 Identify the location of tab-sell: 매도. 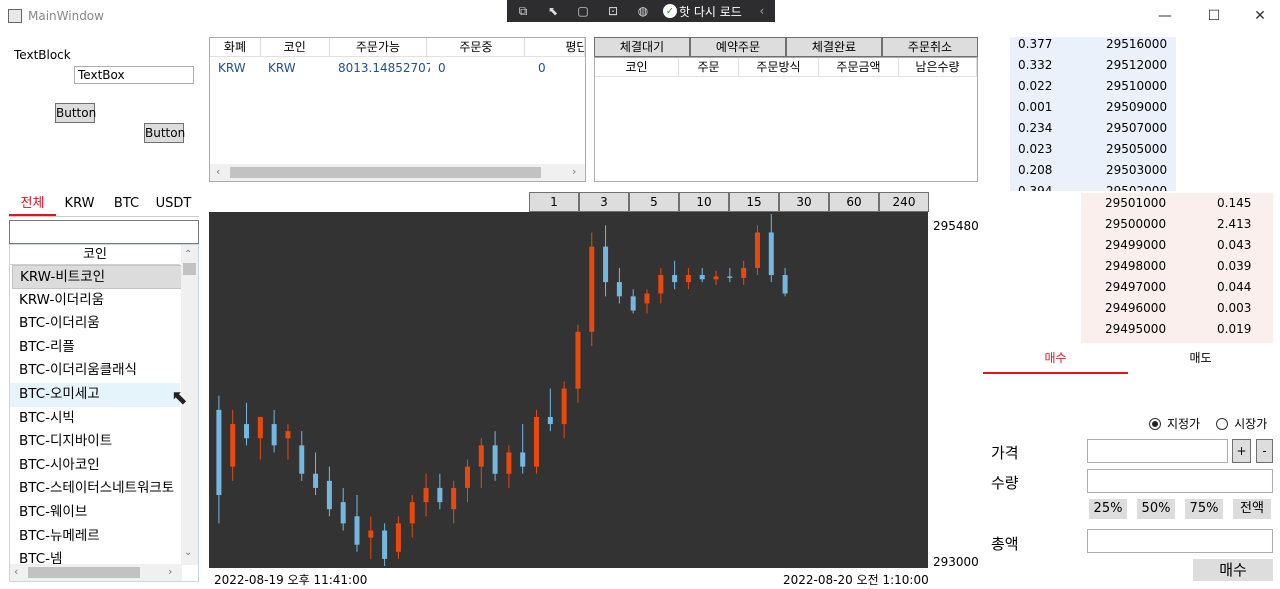
(1200, 361).